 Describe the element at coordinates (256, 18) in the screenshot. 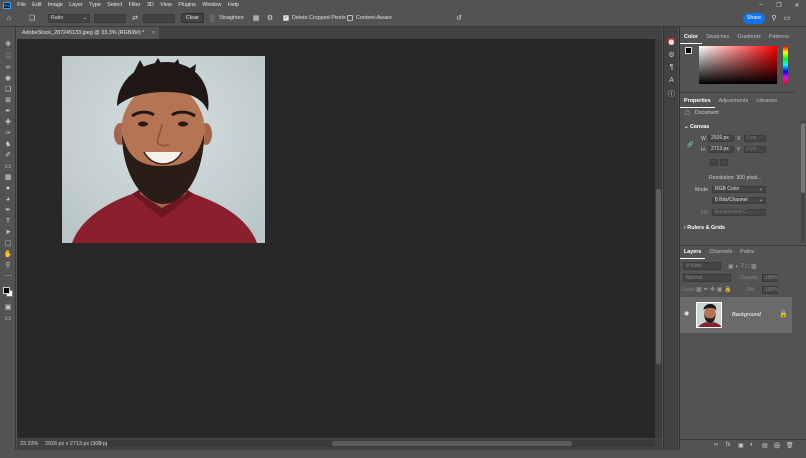

I see `overlay-grid-icon: ▦` at that location.